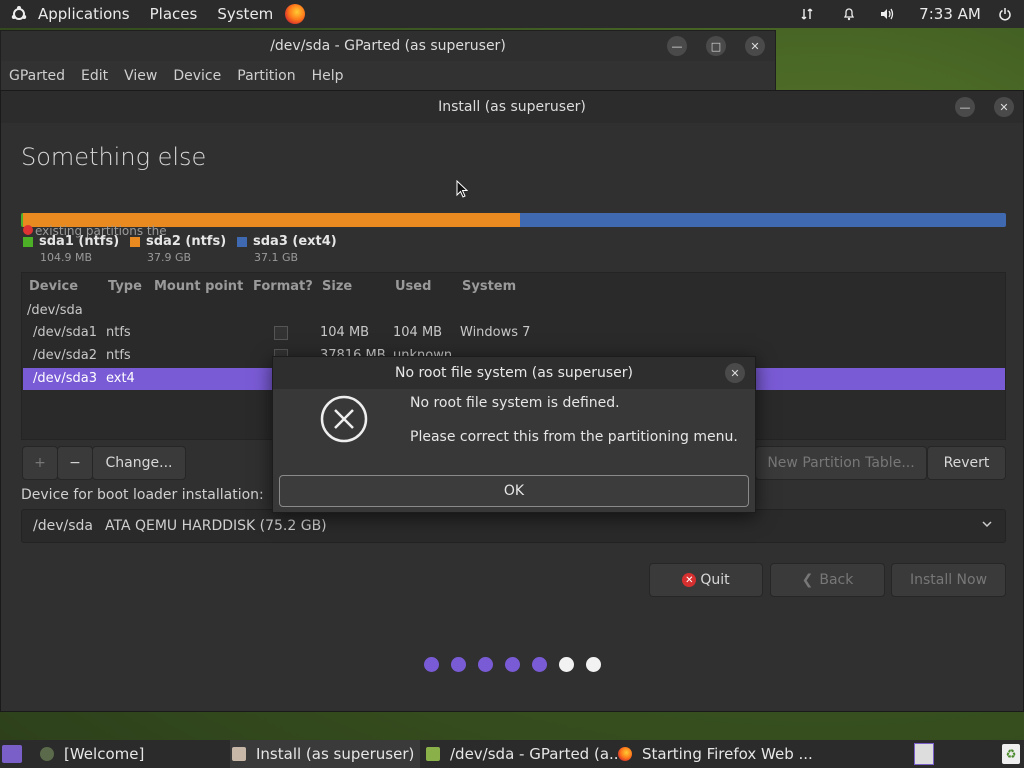  I want to click on gparted-icon, so click(433, 754).